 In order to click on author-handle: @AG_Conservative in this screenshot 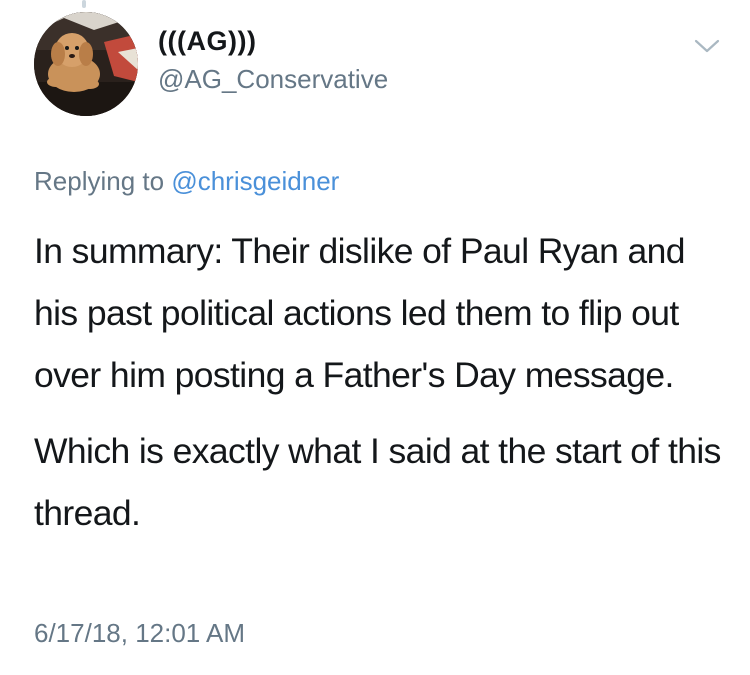, I will do `click(273, 79)`.